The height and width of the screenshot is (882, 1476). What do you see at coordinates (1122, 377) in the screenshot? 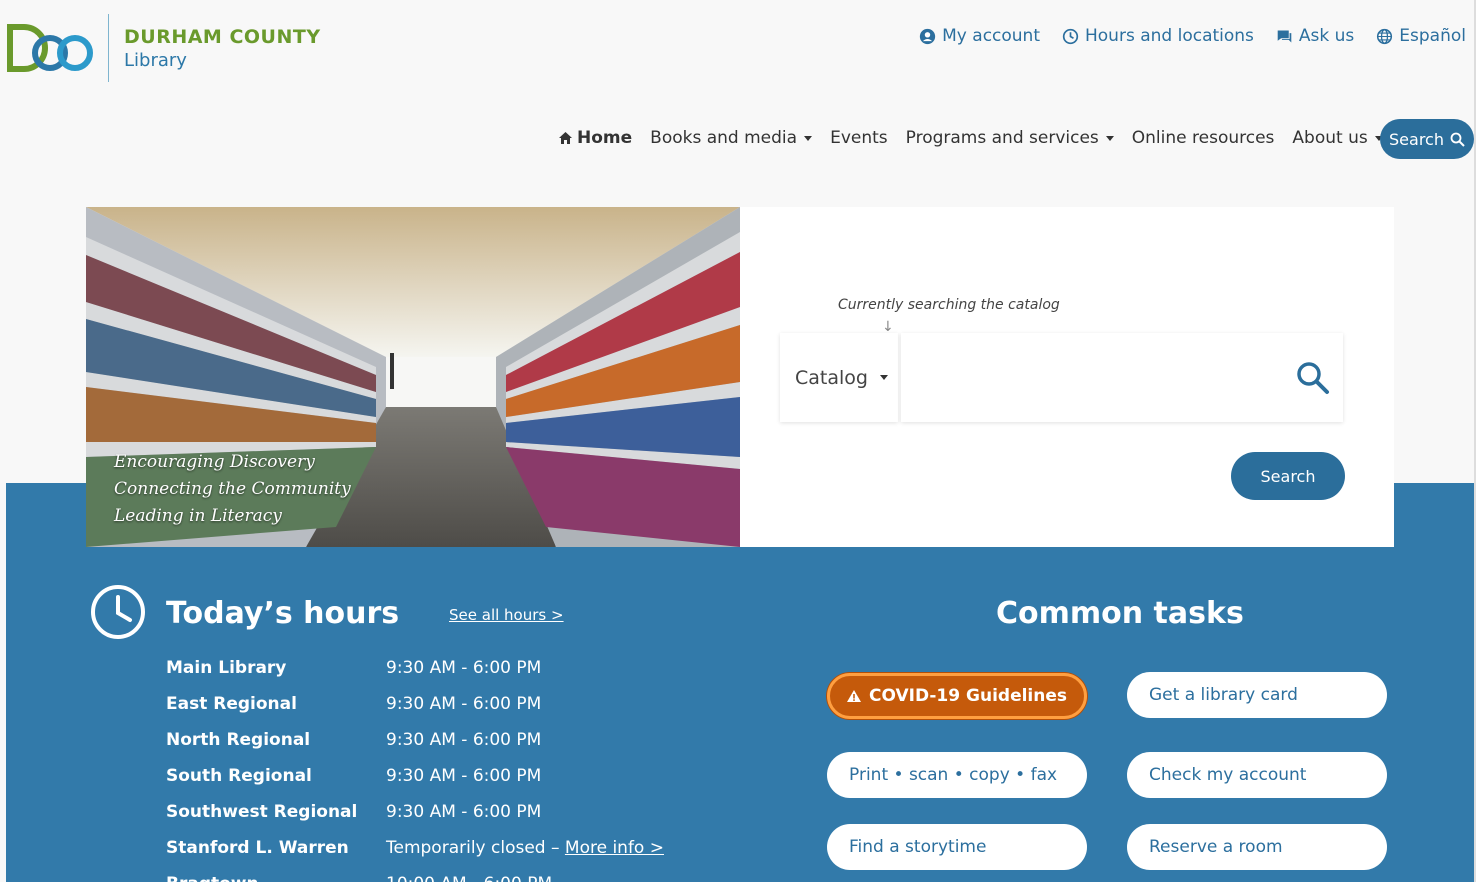
I see `catalog-search-input` at bounding box center [1122, 377].